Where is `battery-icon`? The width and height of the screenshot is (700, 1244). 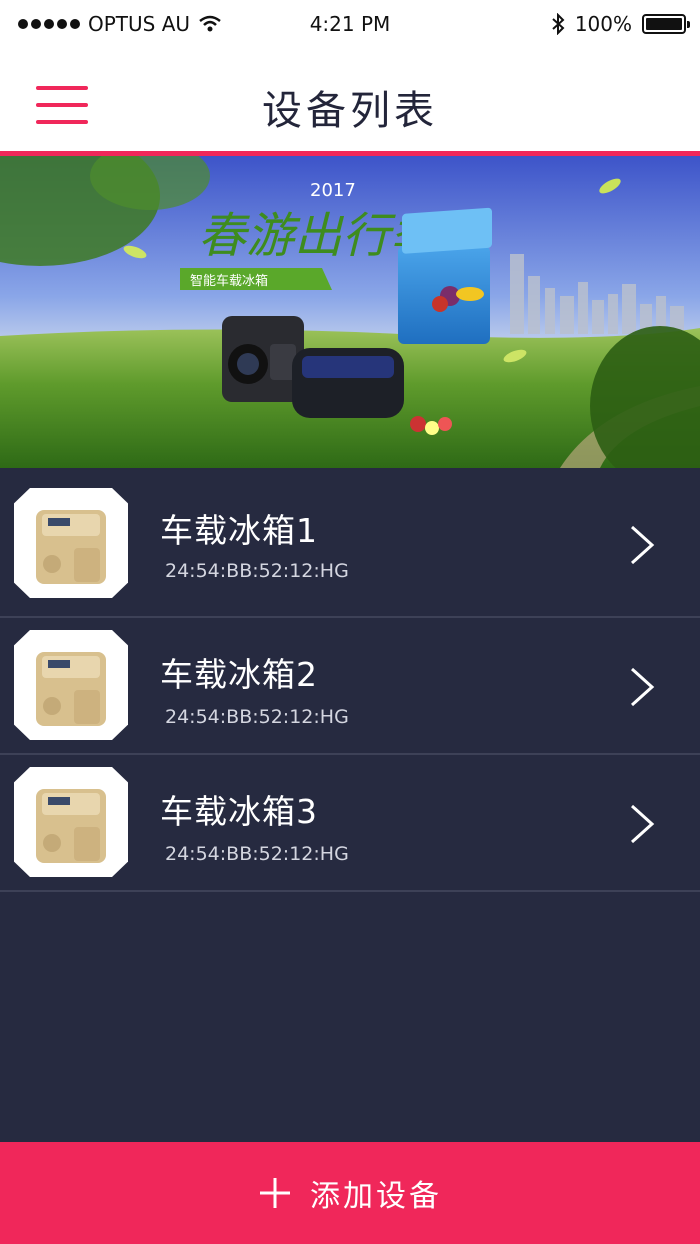 battery-icon is located at coordinates (666, 24).